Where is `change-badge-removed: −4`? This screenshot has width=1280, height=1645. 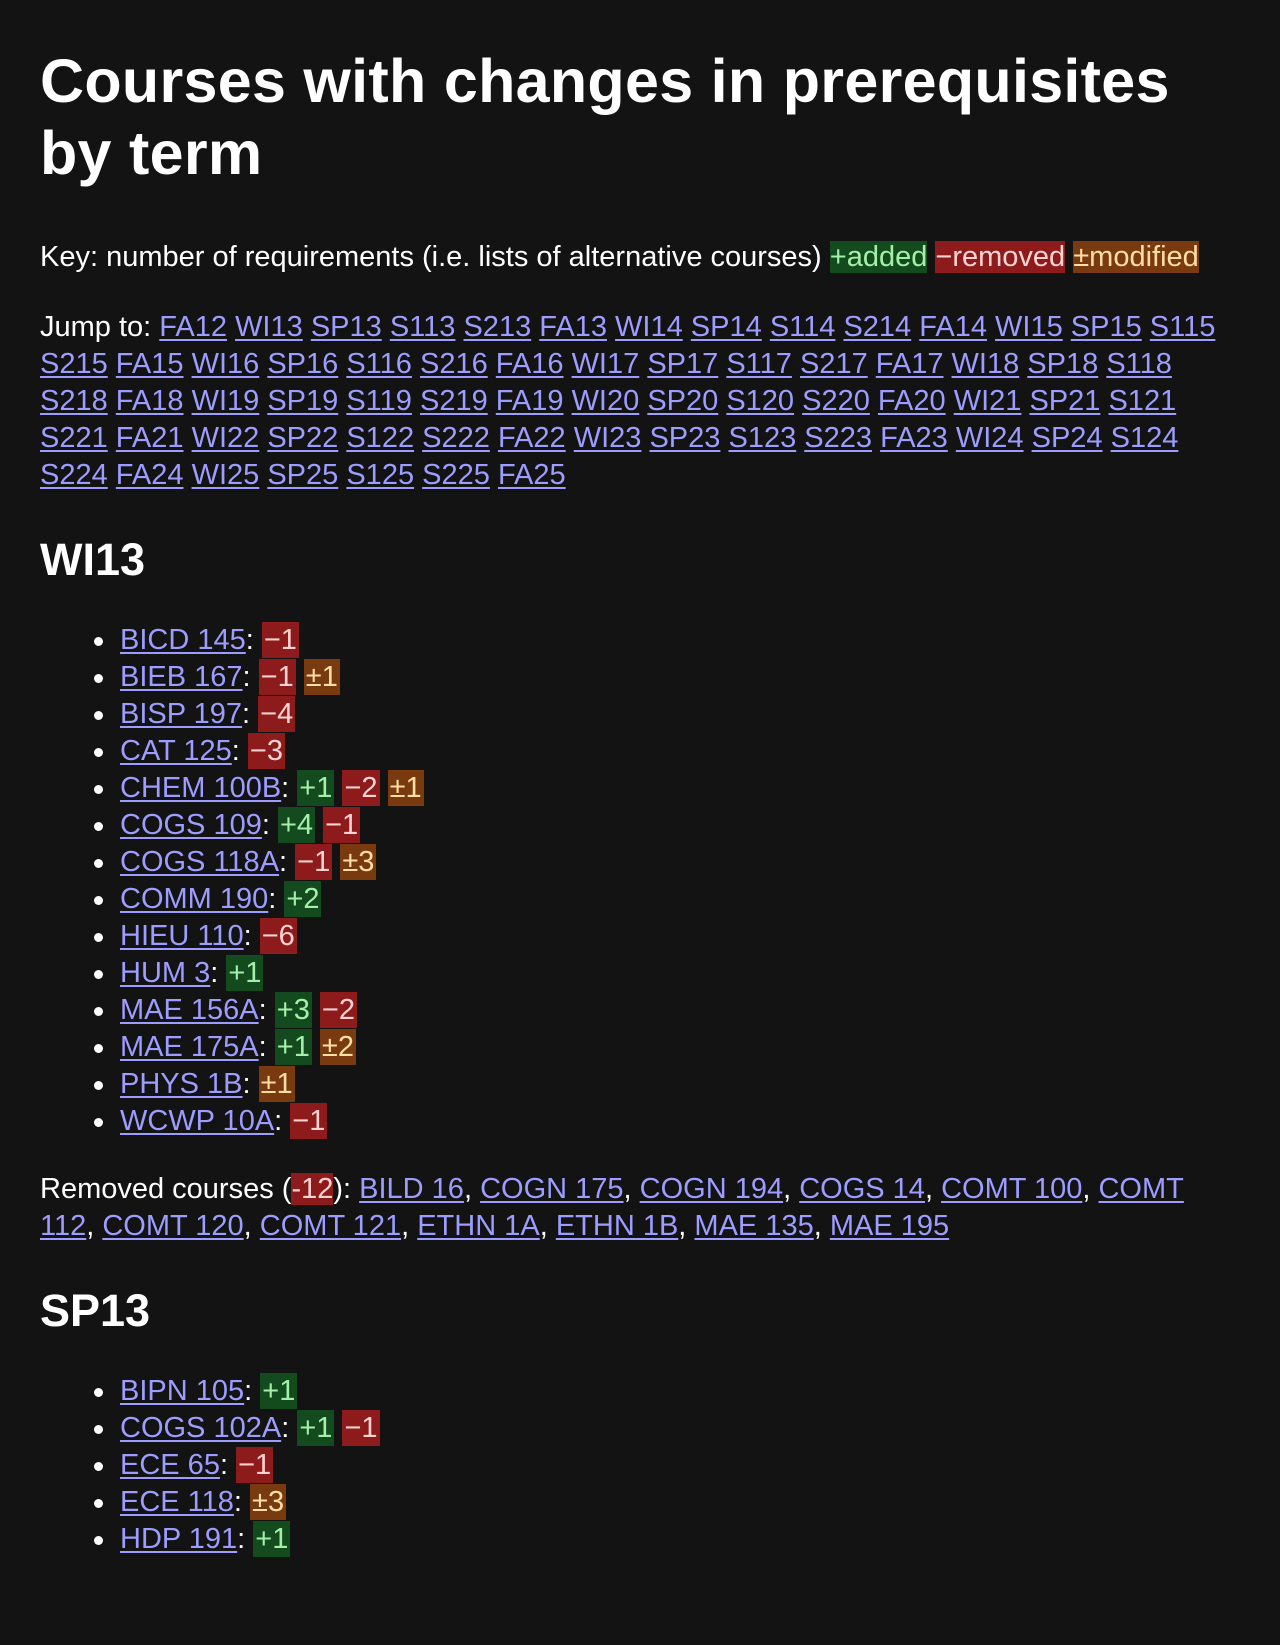
change-badge-removed: −4 is located at coordinates (277, 714).